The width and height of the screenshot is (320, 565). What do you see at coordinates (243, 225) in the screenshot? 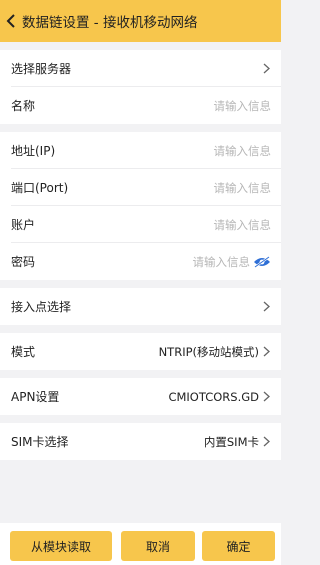
I see `account-input: 请输入信息` at bounding box center [243, 225].